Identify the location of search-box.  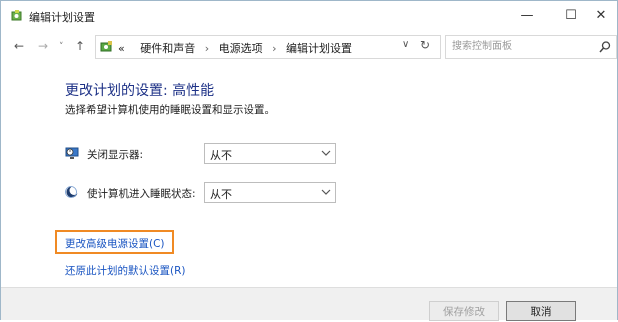
(531, 47).